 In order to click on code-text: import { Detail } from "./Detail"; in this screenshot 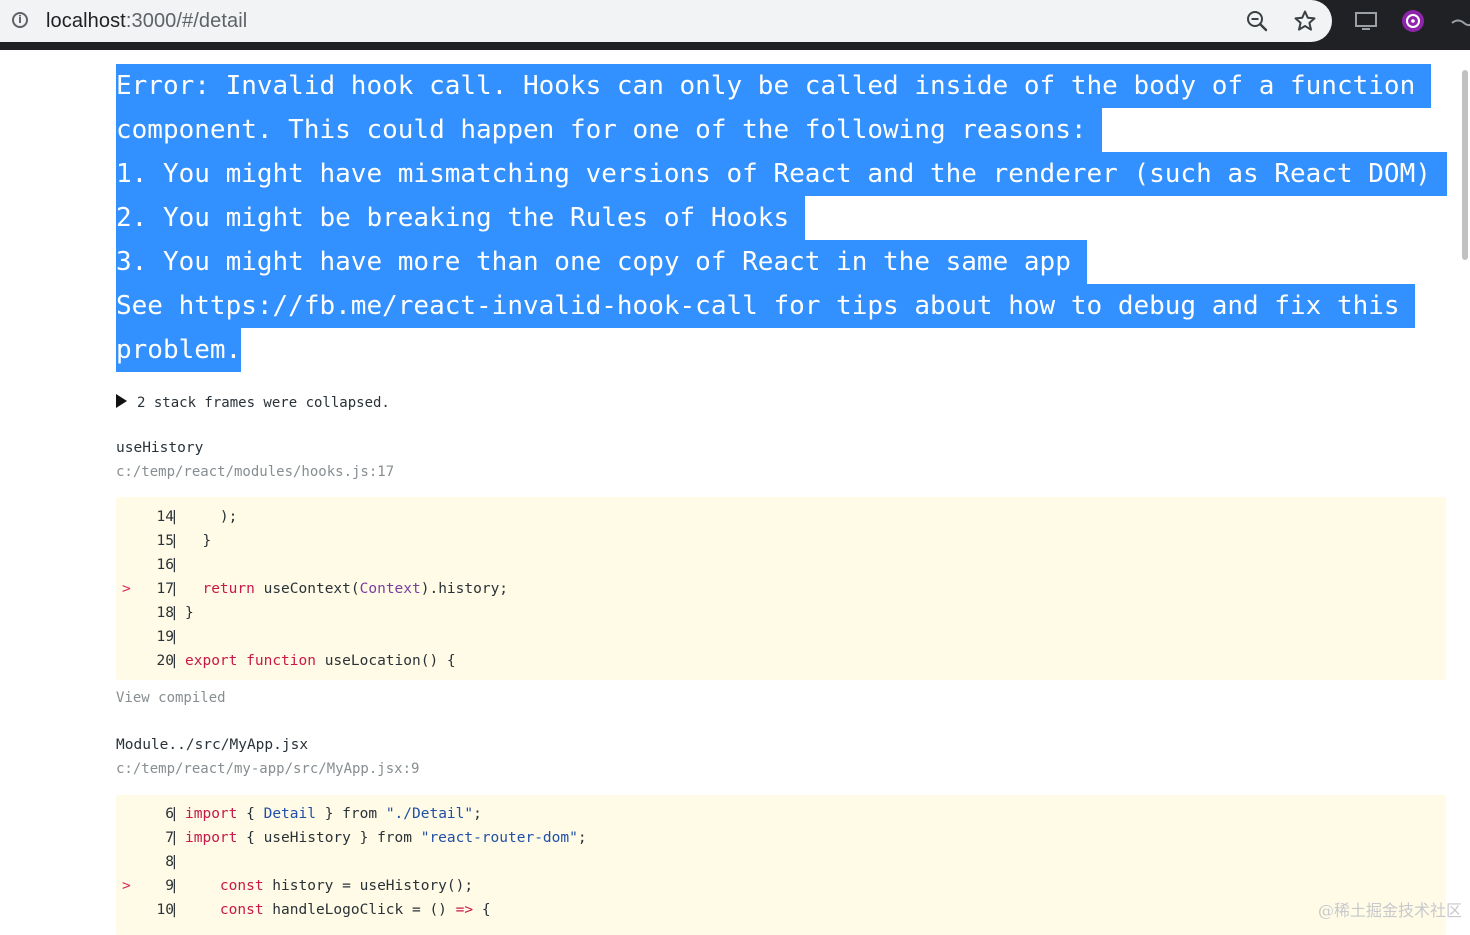, I will do `click(333, 814)`.